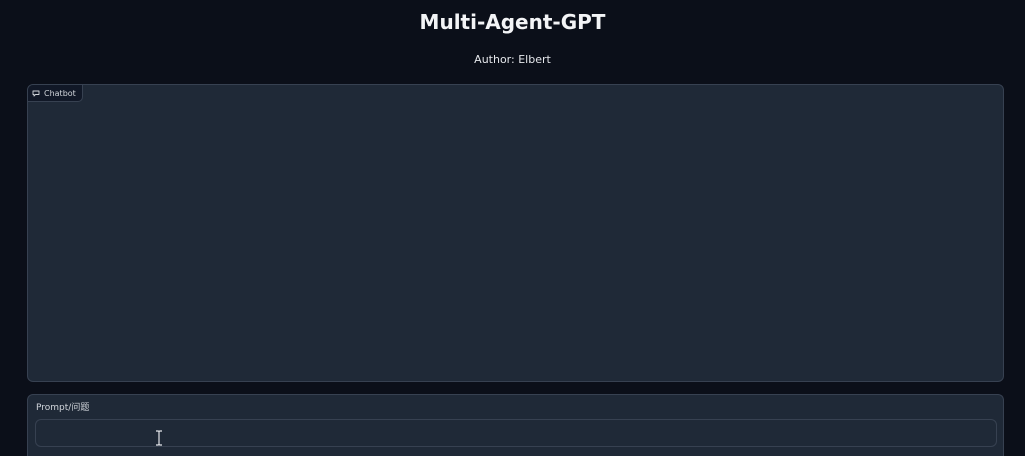 The height and width of the screenshot is (456, 1025). What do you see at coordinates (516, 433) in the screenshot?
I see `prompt-input` at bounding box center [516, 433].